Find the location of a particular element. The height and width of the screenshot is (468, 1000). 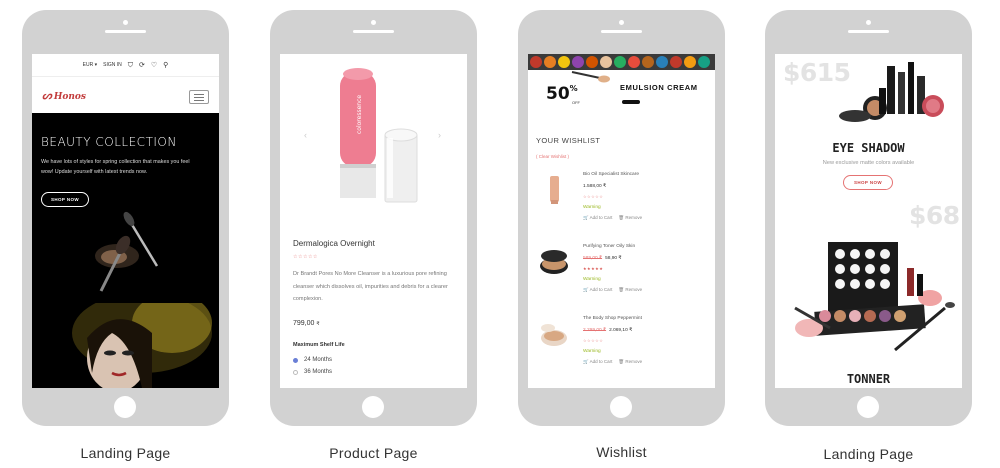

logo-mark-icon: ᔕ is located at coordinates (47, 95).